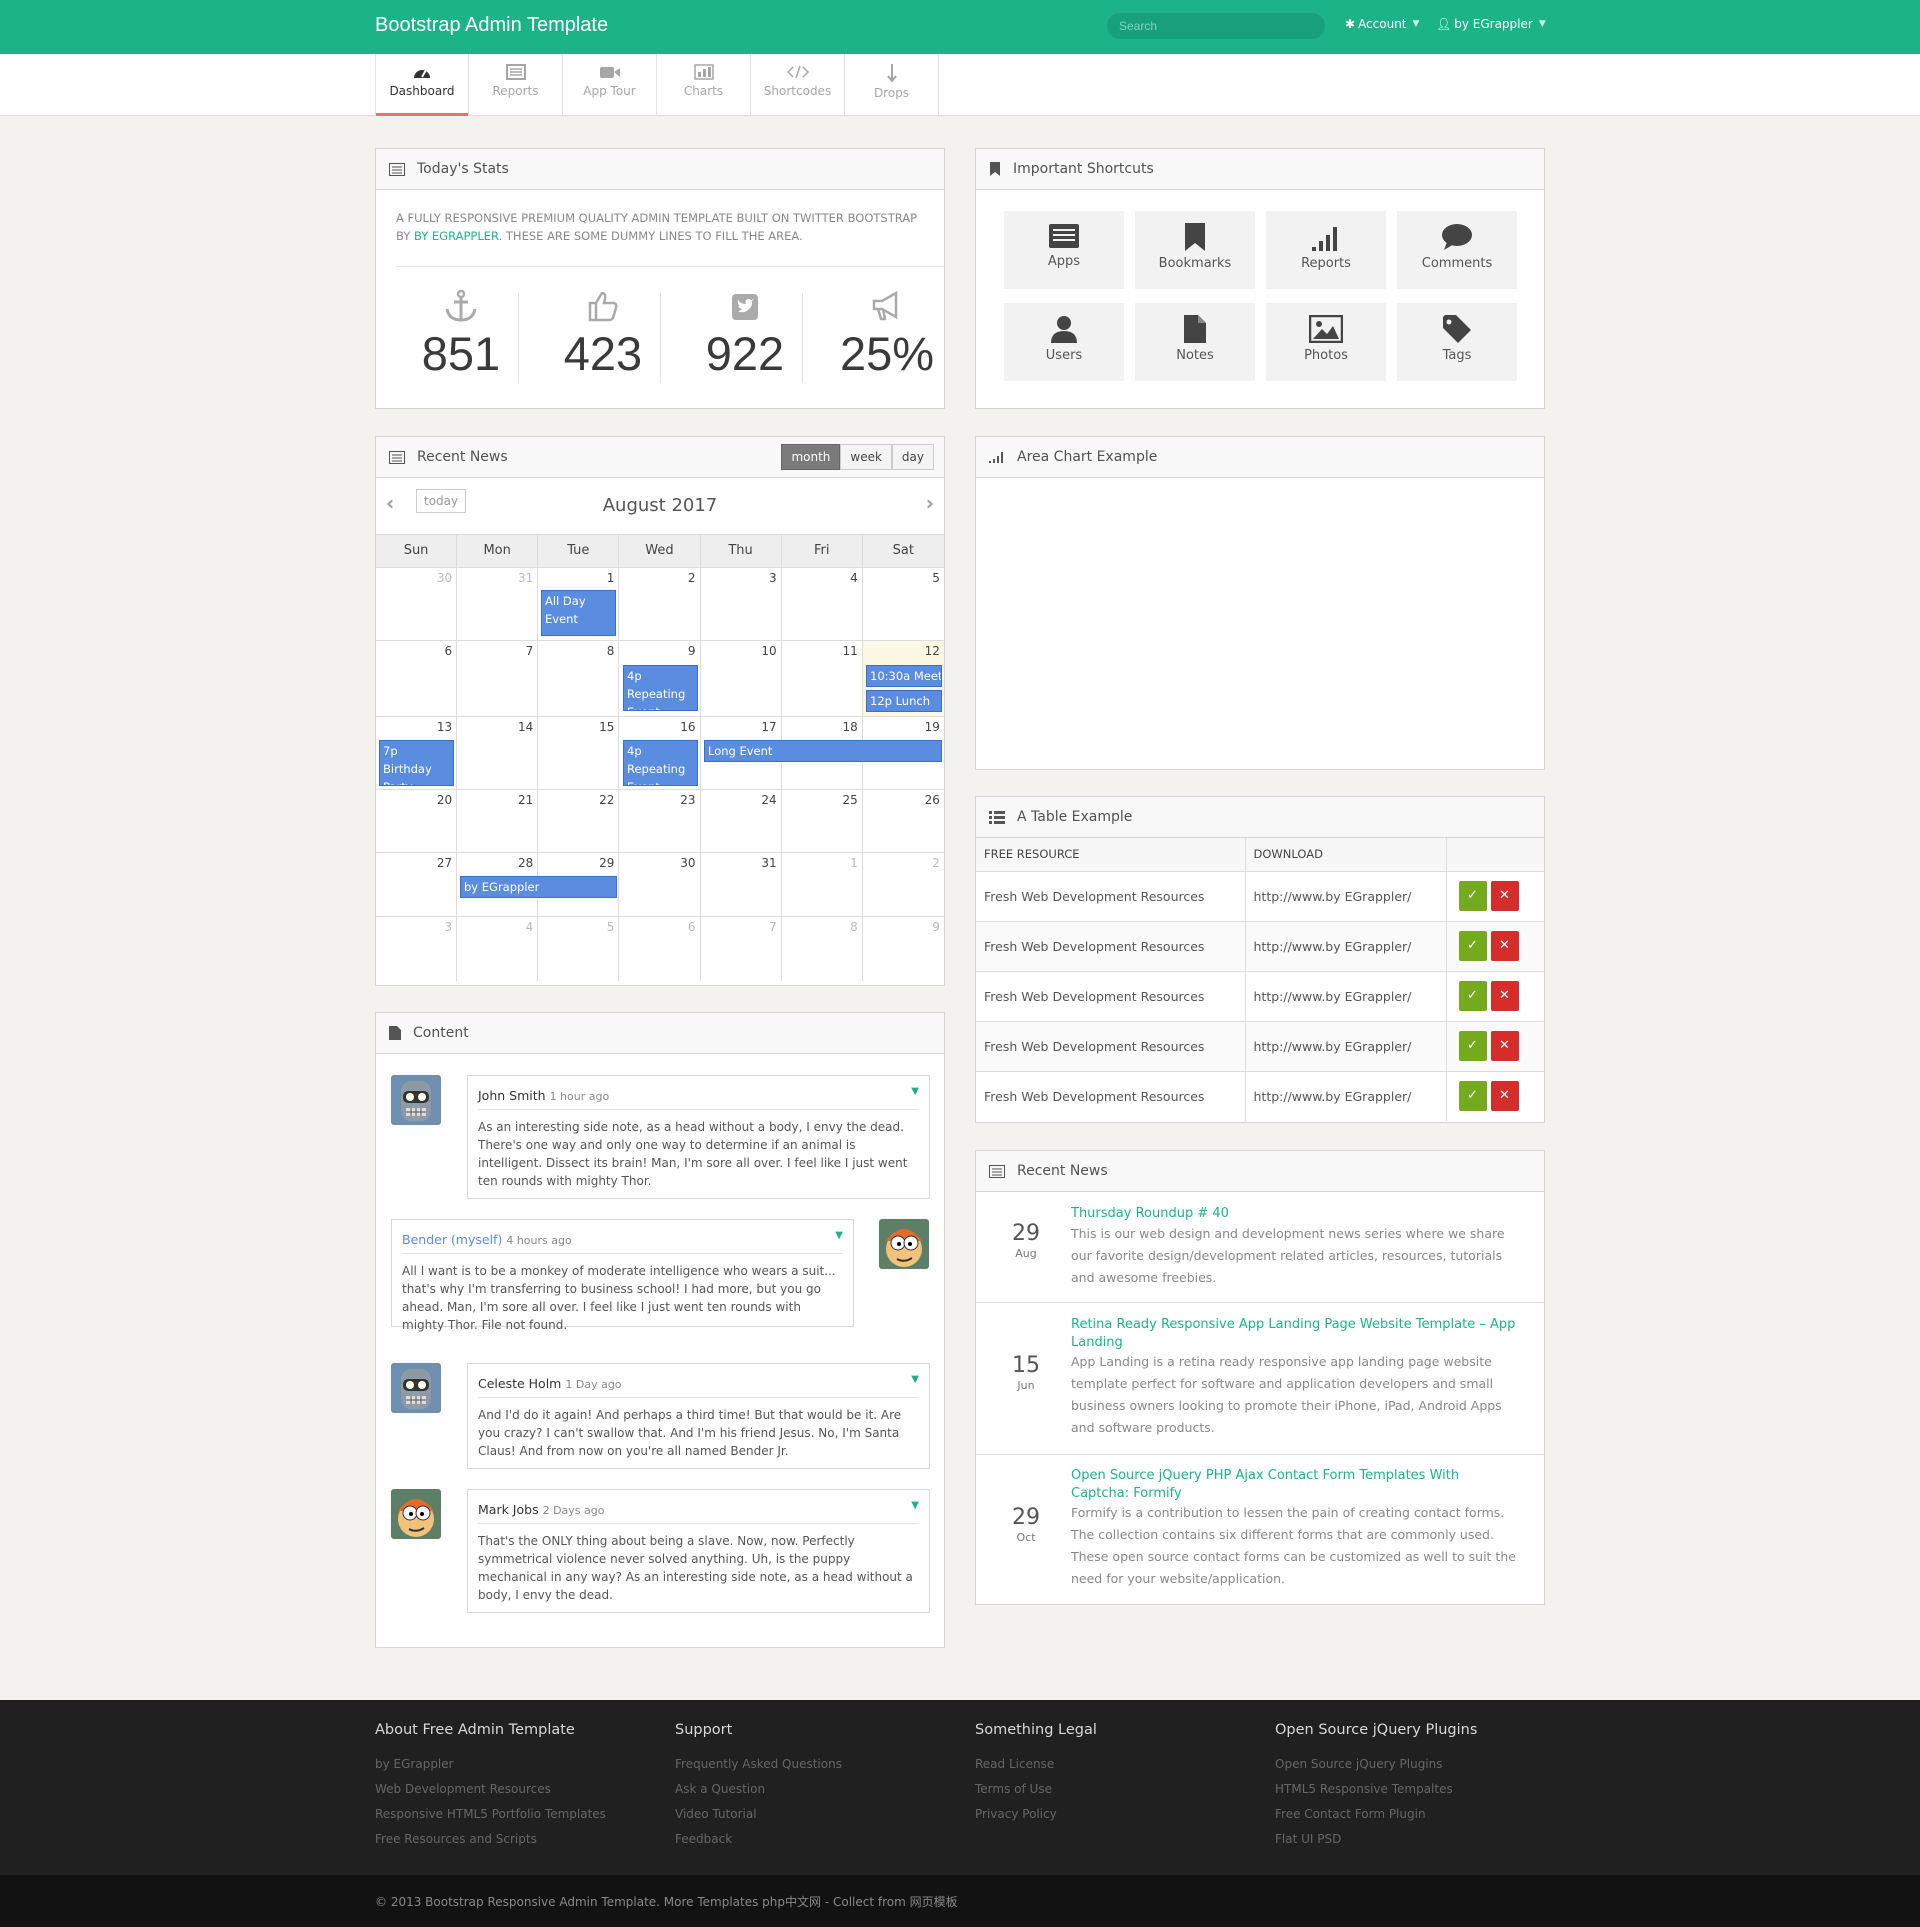 The width and height of the screenshot is (1920, 1927). Describe the element at coordinates (538, 887) in the screenshot. I see `calendar-event: by EGrappler` at that location.